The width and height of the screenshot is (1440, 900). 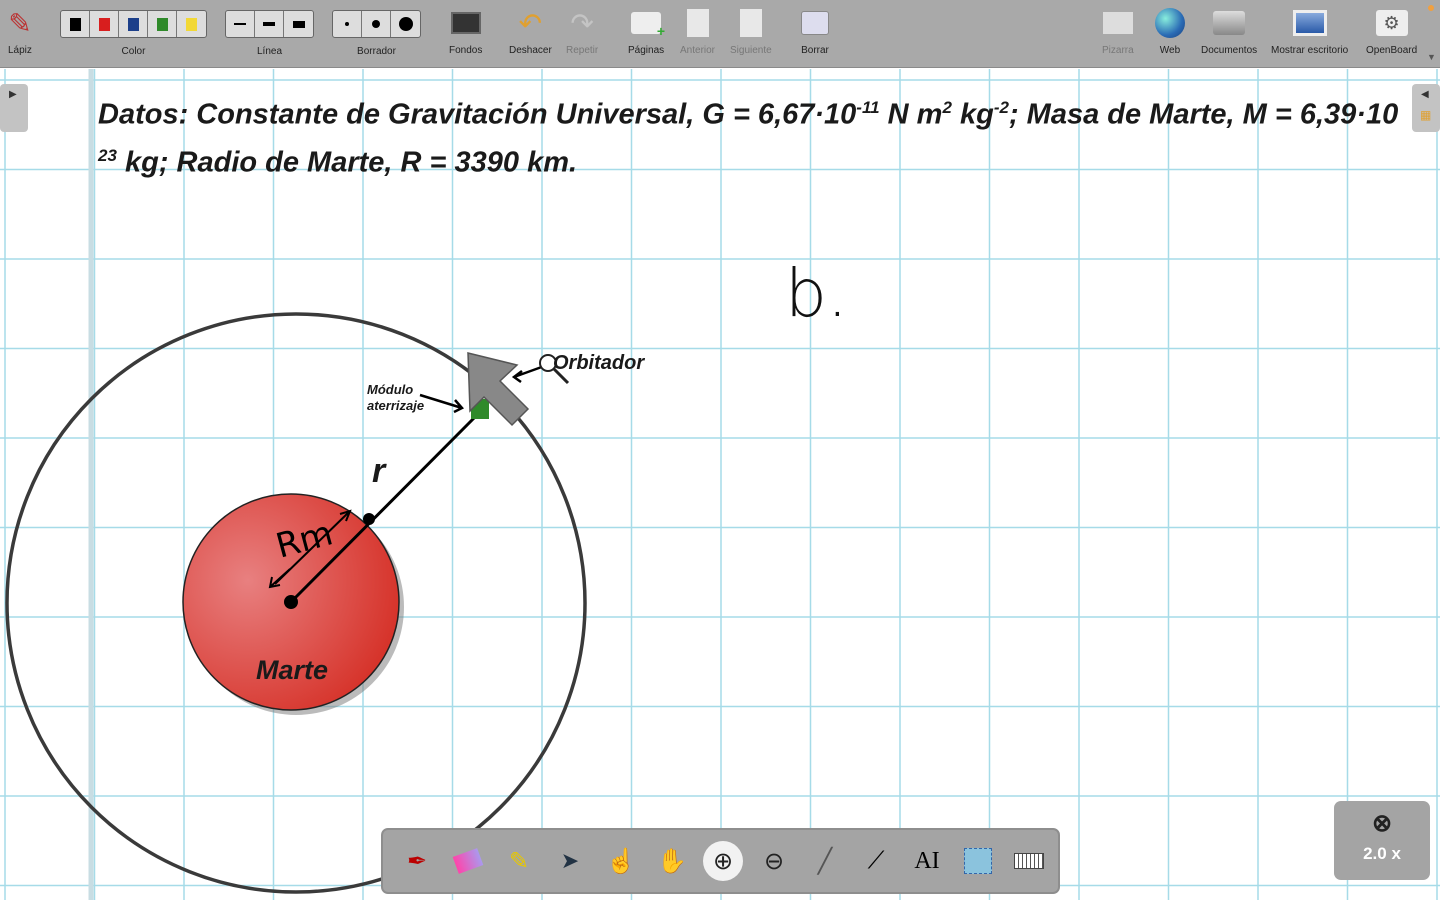 I want to click on keyboard-icon, so click(x=1029, y=861).